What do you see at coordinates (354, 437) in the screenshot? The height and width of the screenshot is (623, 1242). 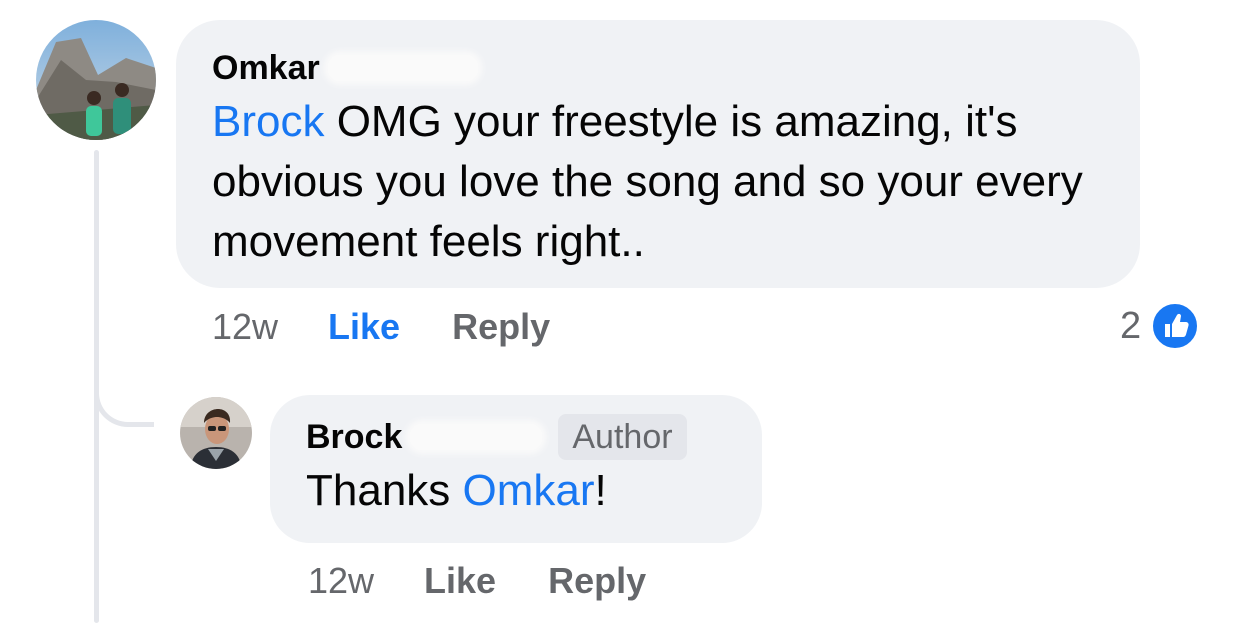 I see `reply-author-name: Brock` at bounding box center [354, 437].